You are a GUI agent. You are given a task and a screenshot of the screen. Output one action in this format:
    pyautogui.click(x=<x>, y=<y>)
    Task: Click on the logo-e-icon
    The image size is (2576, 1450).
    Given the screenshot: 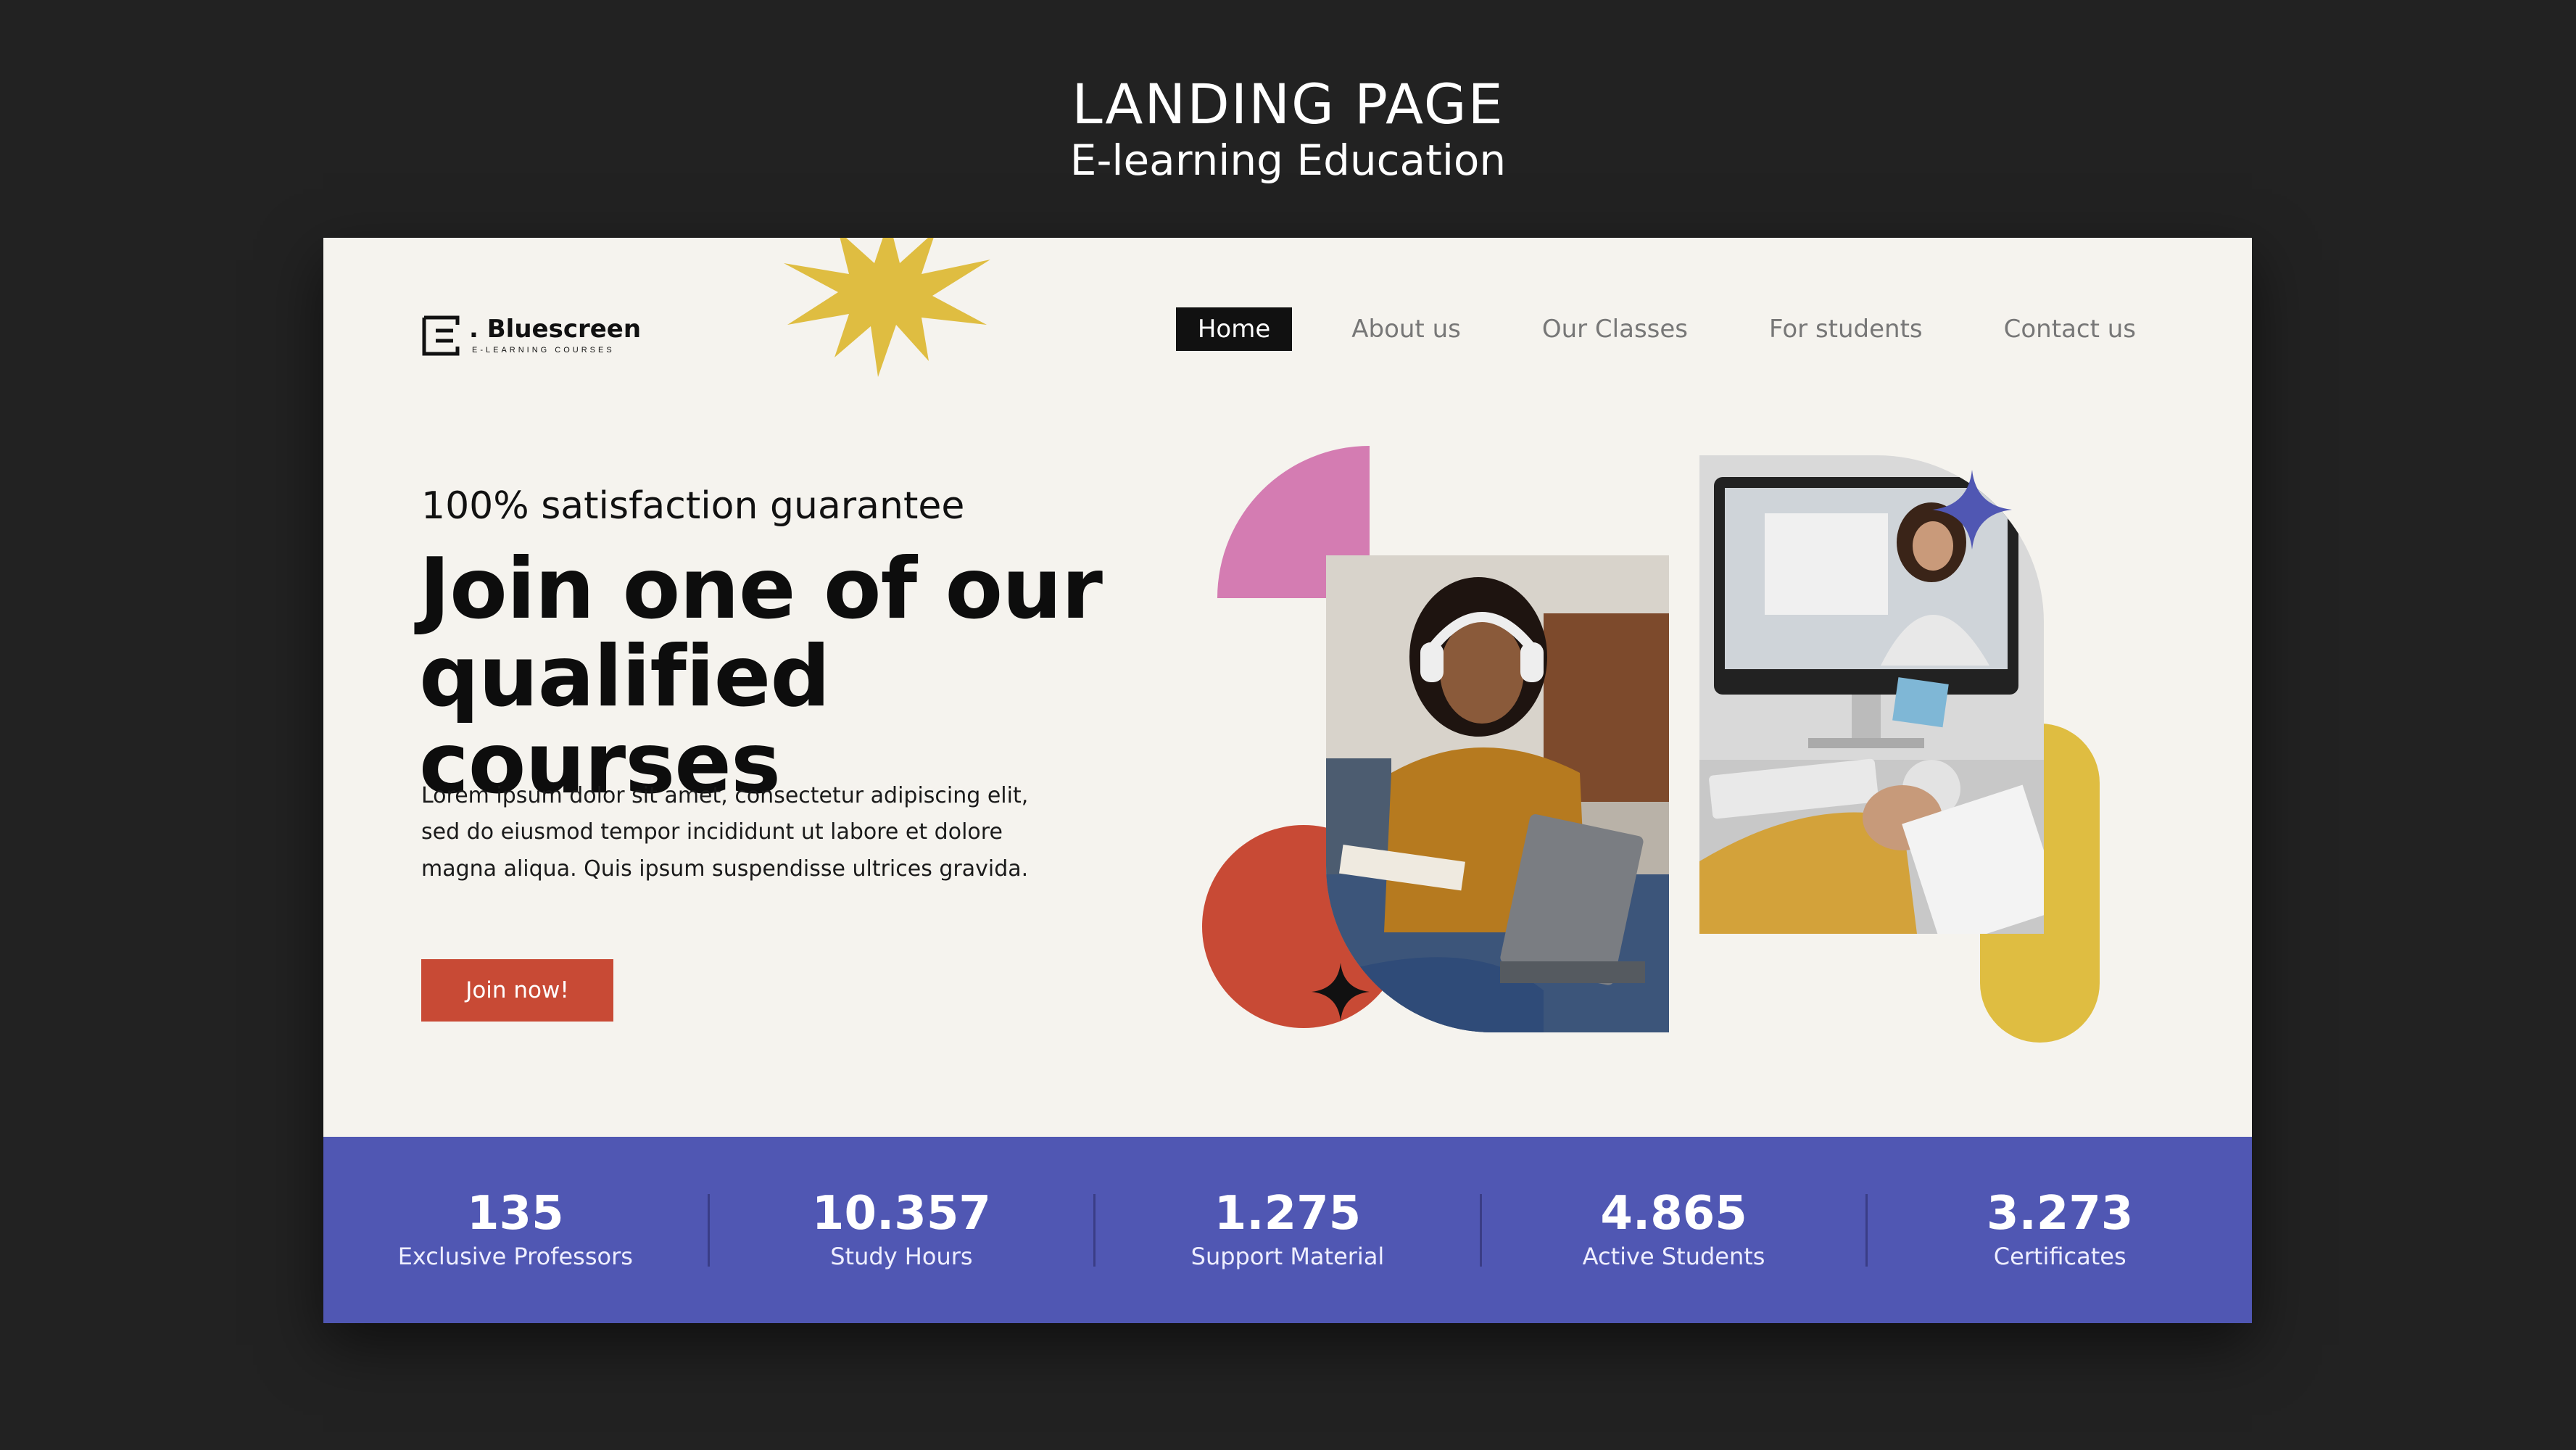 What is the action you would take?
    pyautogui.click(x=441, y=336)
    